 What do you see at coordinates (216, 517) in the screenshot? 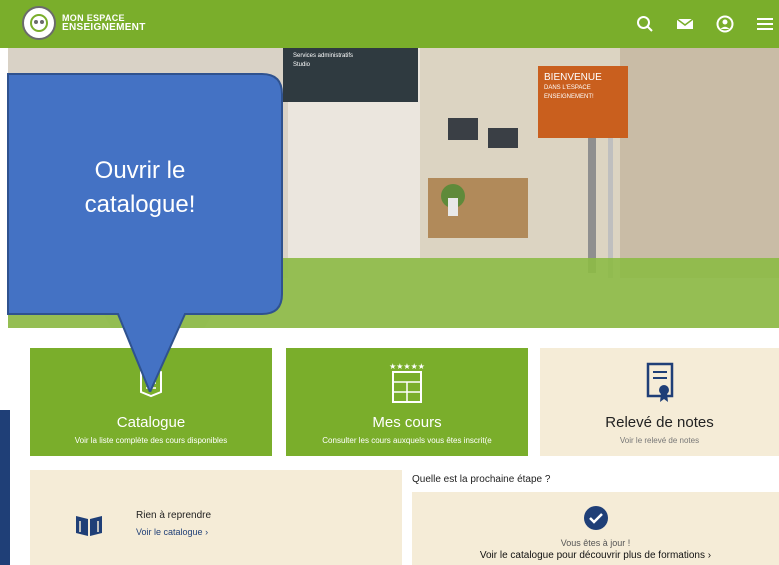
I see `resume-panel: Rien à reprendre Voir le catalogue ›` at bounding box center [216, 517].